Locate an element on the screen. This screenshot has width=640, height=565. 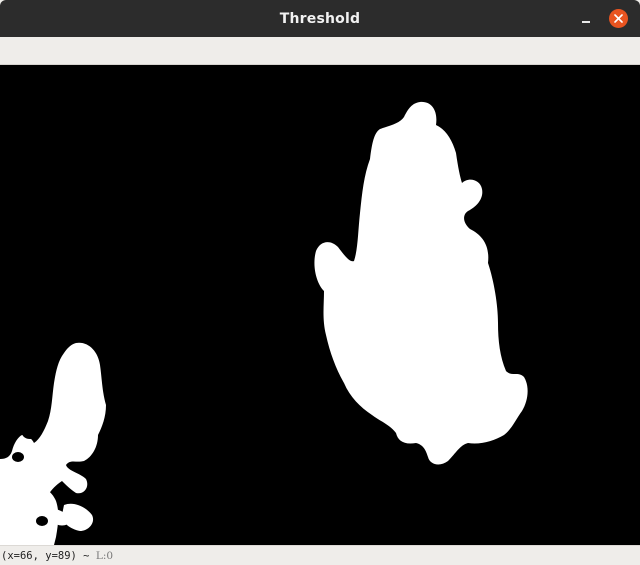
minimize-button is located at coordinates (586, 19).